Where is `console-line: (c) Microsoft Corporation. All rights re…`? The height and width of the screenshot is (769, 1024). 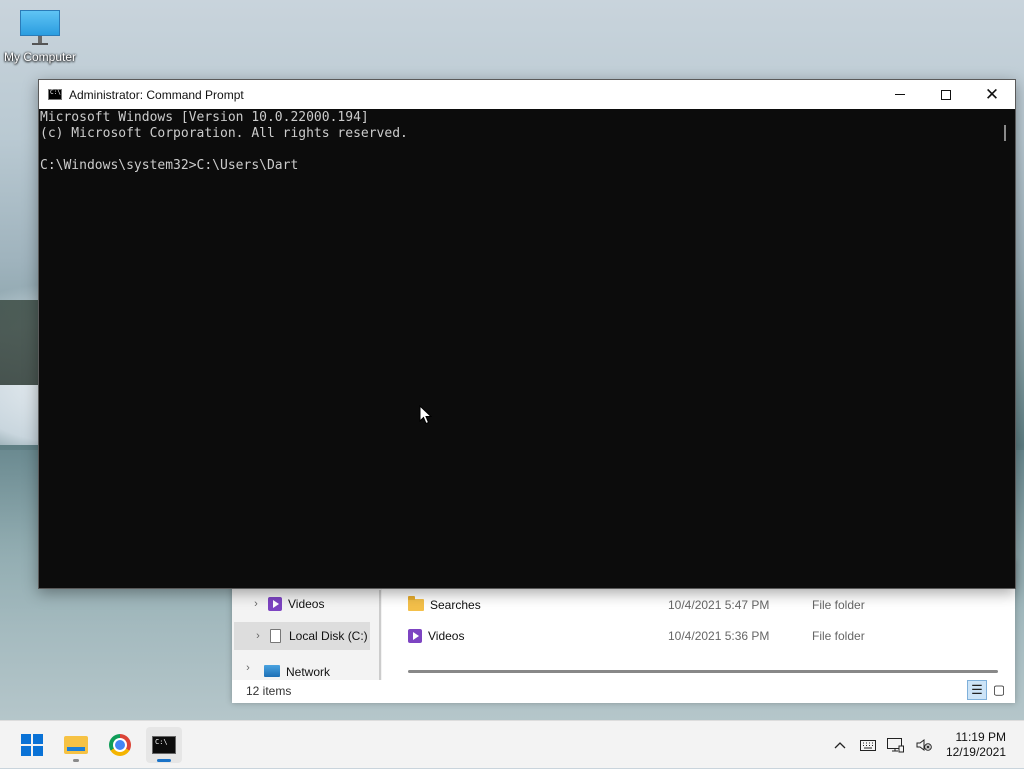 console-line: (c) Microsoft Corporation. All rights re… is located at coordinates (224, 133).